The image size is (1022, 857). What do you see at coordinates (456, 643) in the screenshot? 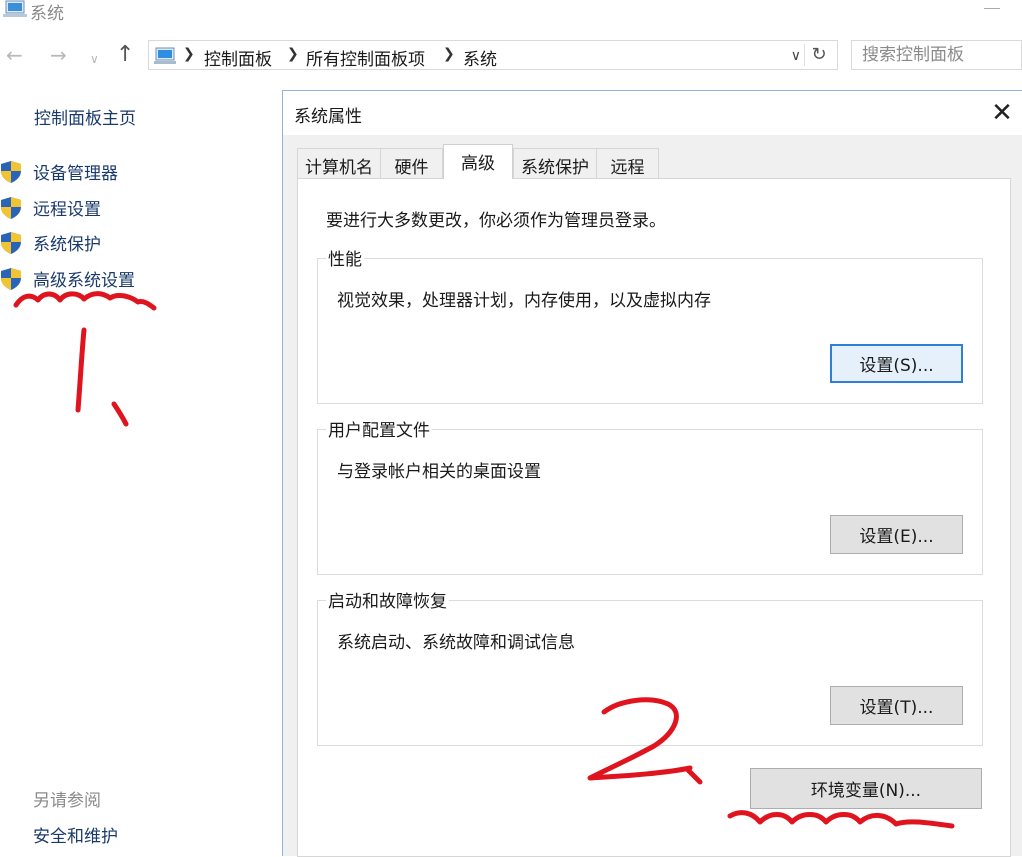
I see `group-description: 系统启动、系统故障和调试信息` at bounding box center [456, 643].